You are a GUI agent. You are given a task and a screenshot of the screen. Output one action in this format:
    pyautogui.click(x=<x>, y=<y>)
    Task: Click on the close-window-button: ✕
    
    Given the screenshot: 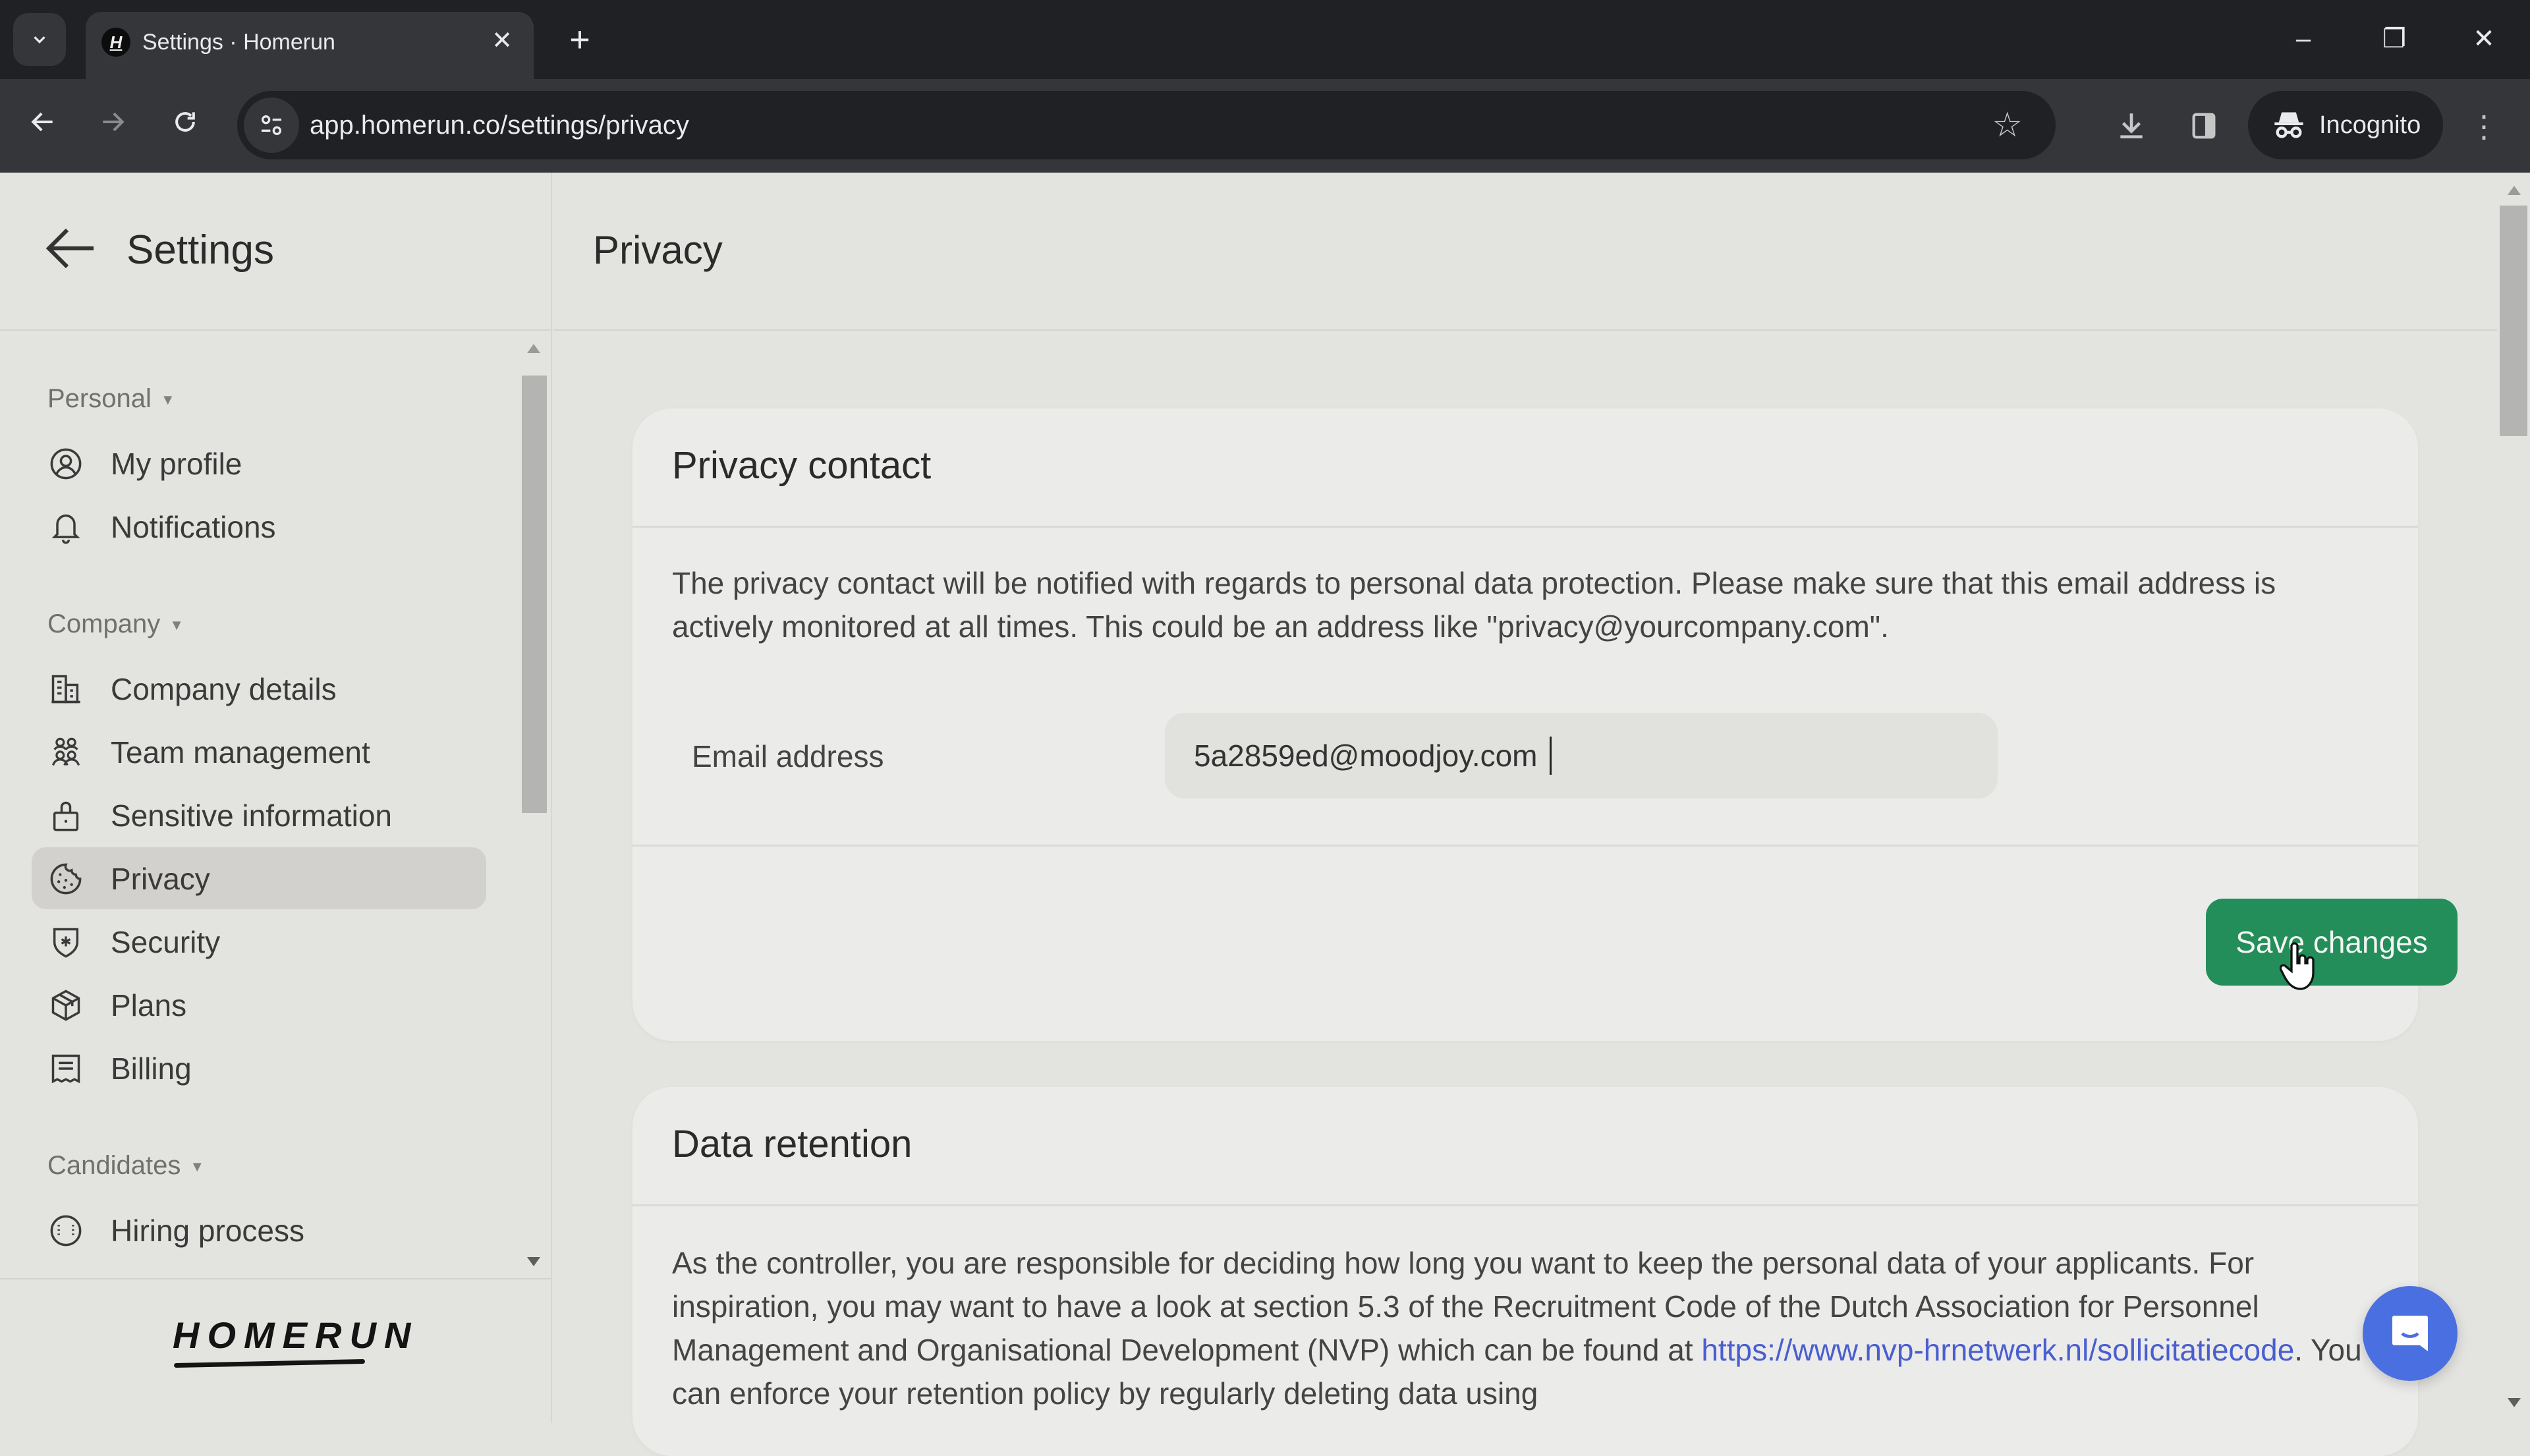 What is the action you would take?
    pyautogui.click(x=2484, y=39)
    